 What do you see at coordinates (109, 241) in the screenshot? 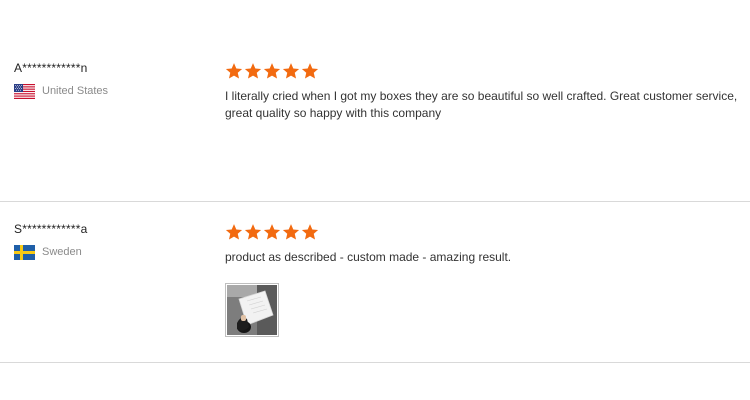
I see `reviewer-info: S************a Sweden` at bounding box center [109, 241].